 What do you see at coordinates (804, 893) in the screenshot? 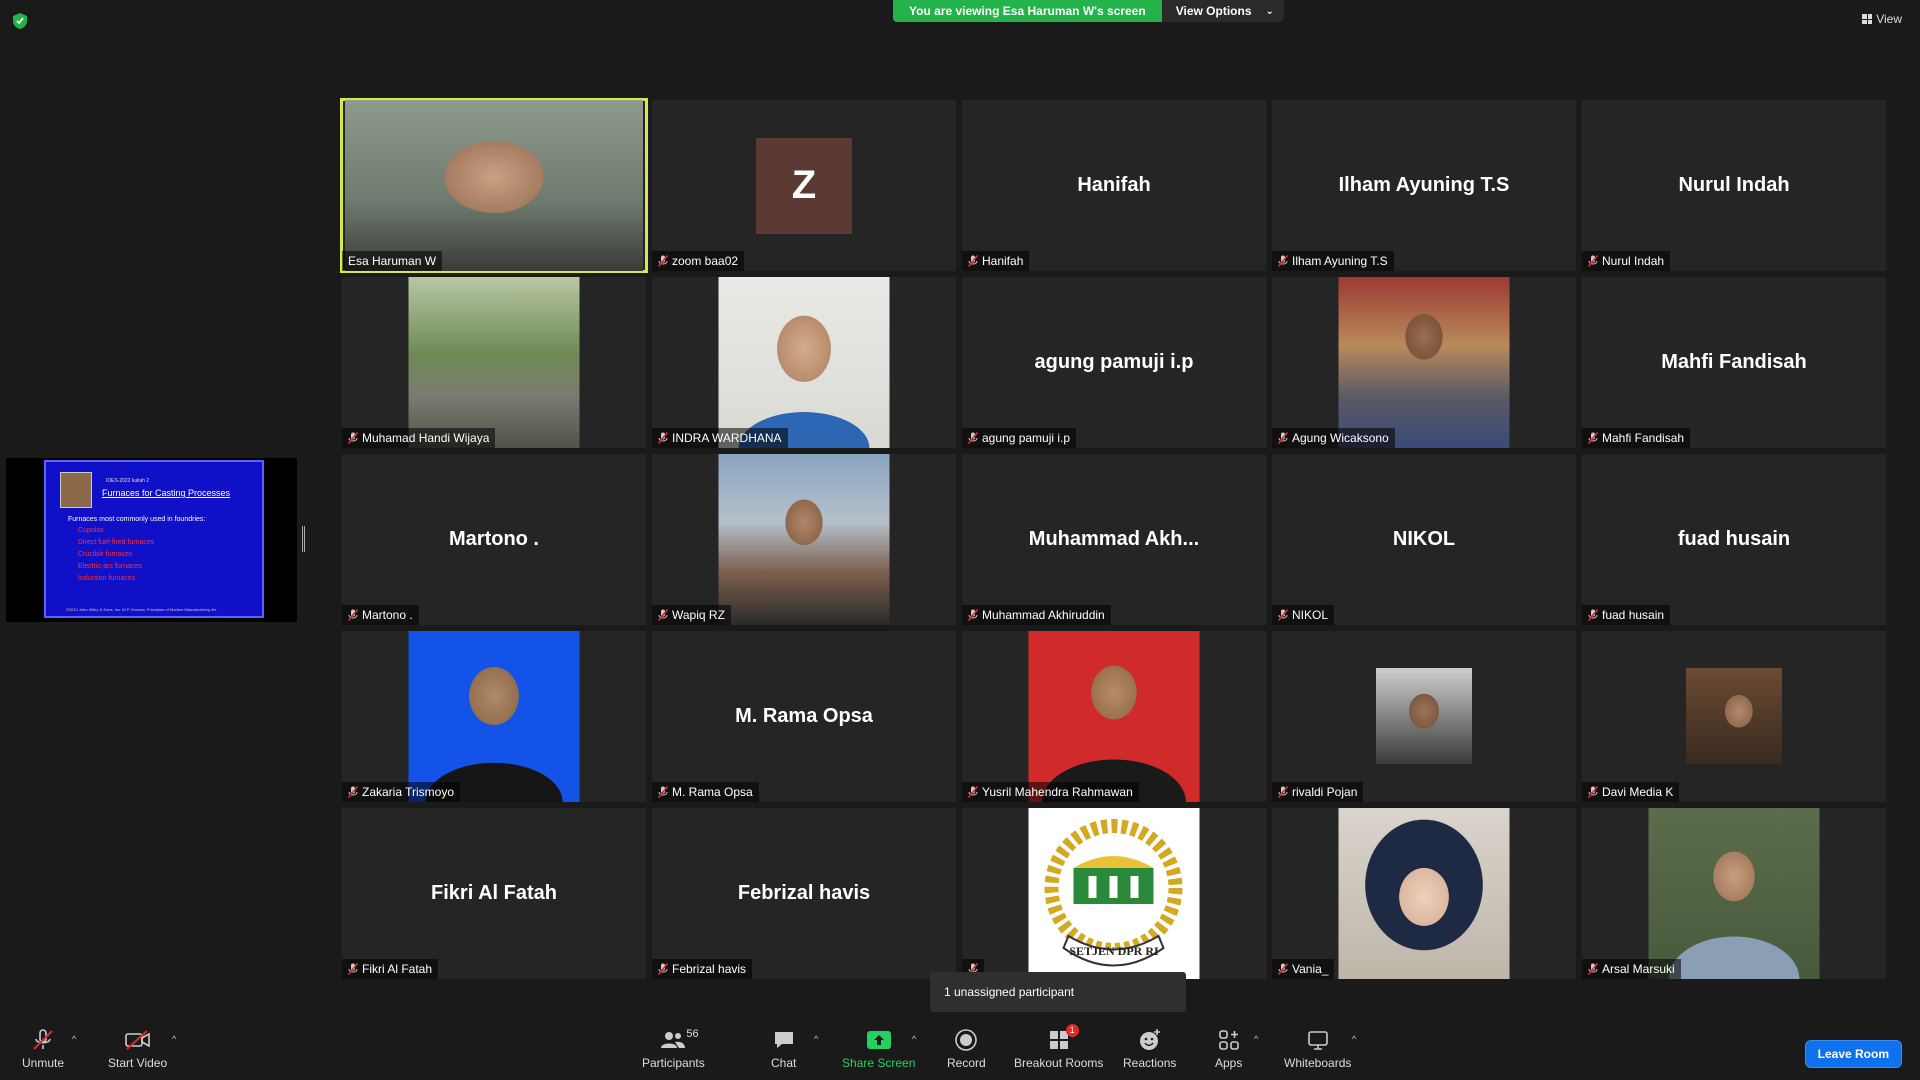
I see `participant-tile: Febrizal havis Febrizal havis` at bounding box center [804, 893].